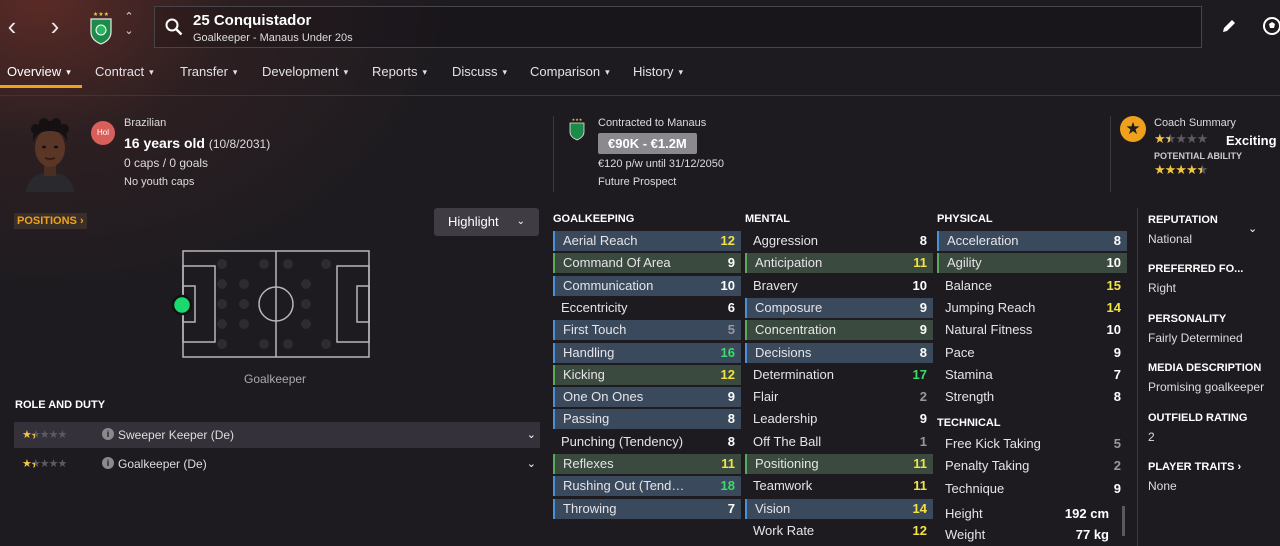 The image size is (1280, 546). I want to click on attribute-row: Command Of Area 9, so click(647, 263).